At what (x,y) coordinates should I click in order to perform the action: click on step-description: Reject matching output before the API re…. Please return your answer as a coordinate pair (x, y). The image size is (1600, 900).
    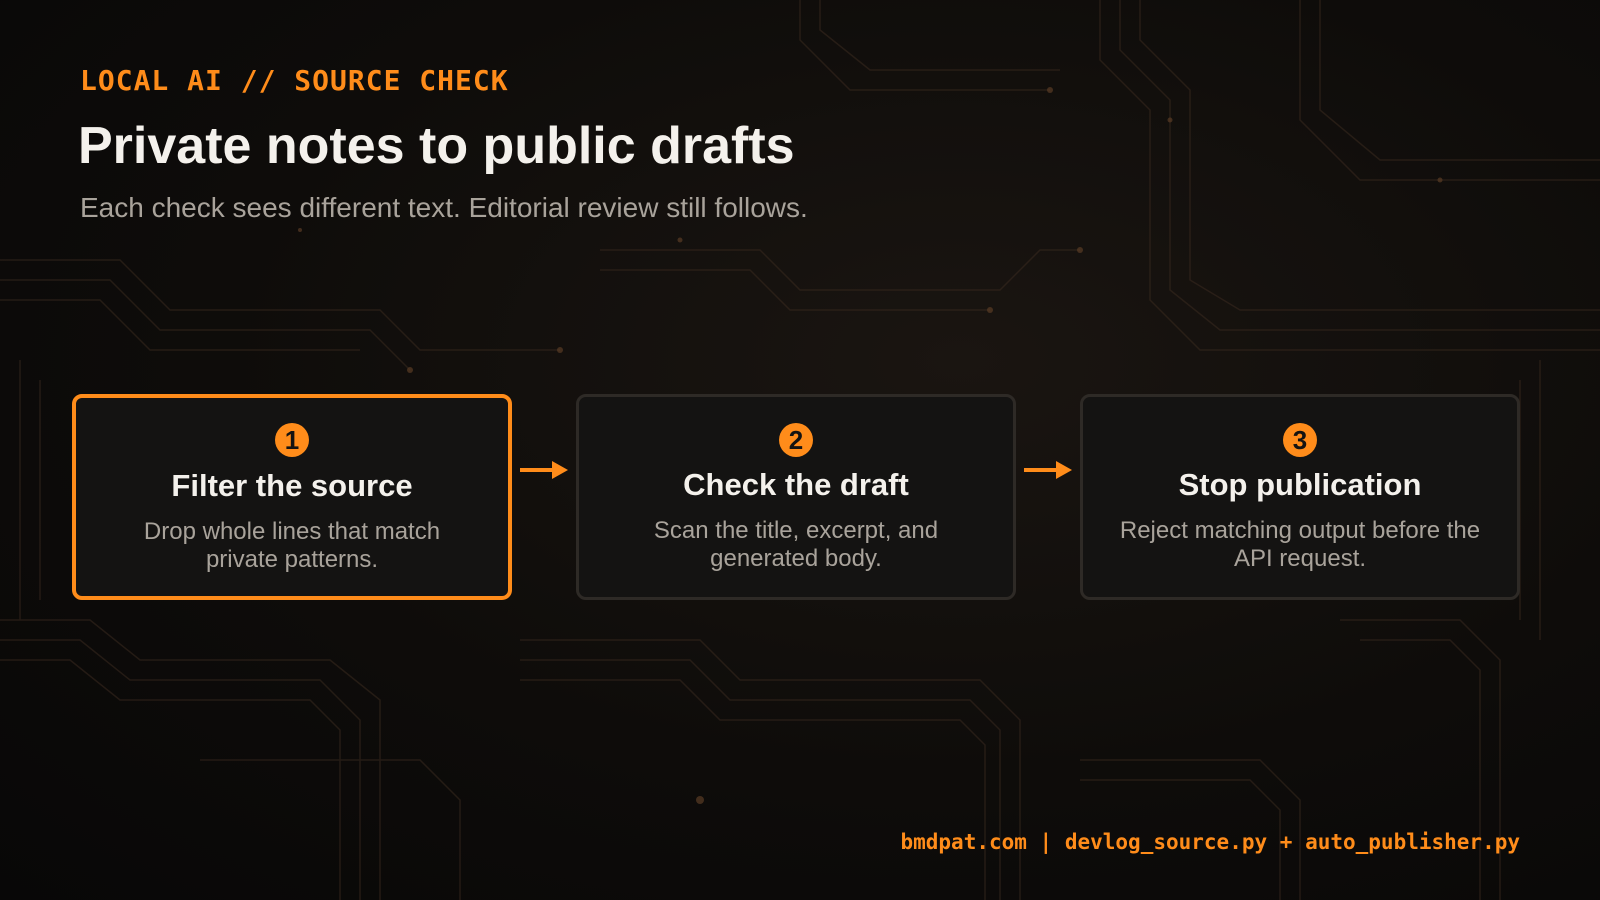
    Looking at the image, I should click on (1300, 544).